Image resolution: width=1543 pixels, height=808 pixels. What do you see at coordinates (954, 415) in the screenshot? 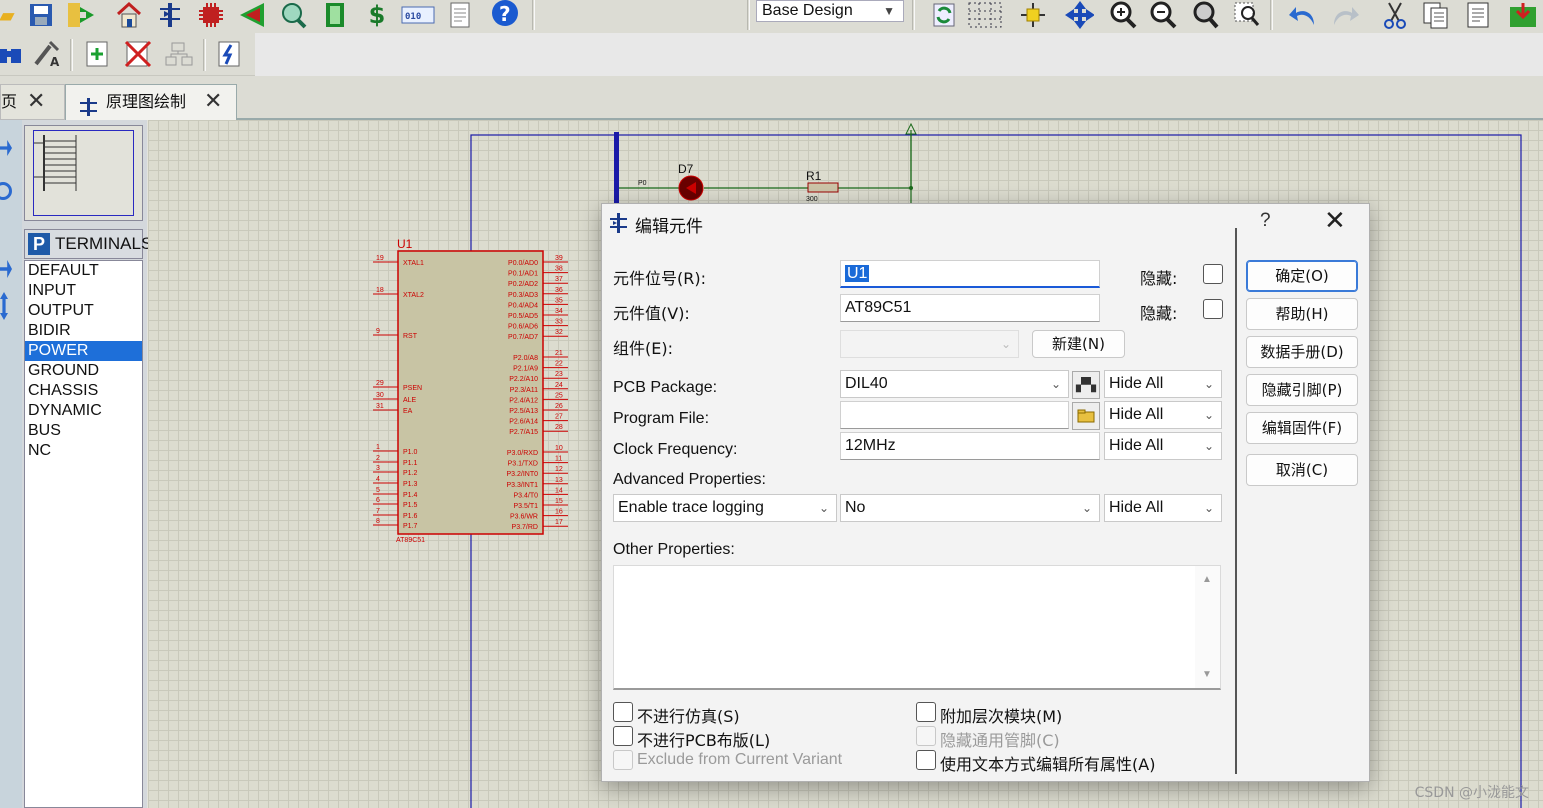
I see `program-file-input` at bounding box center [954, 415].